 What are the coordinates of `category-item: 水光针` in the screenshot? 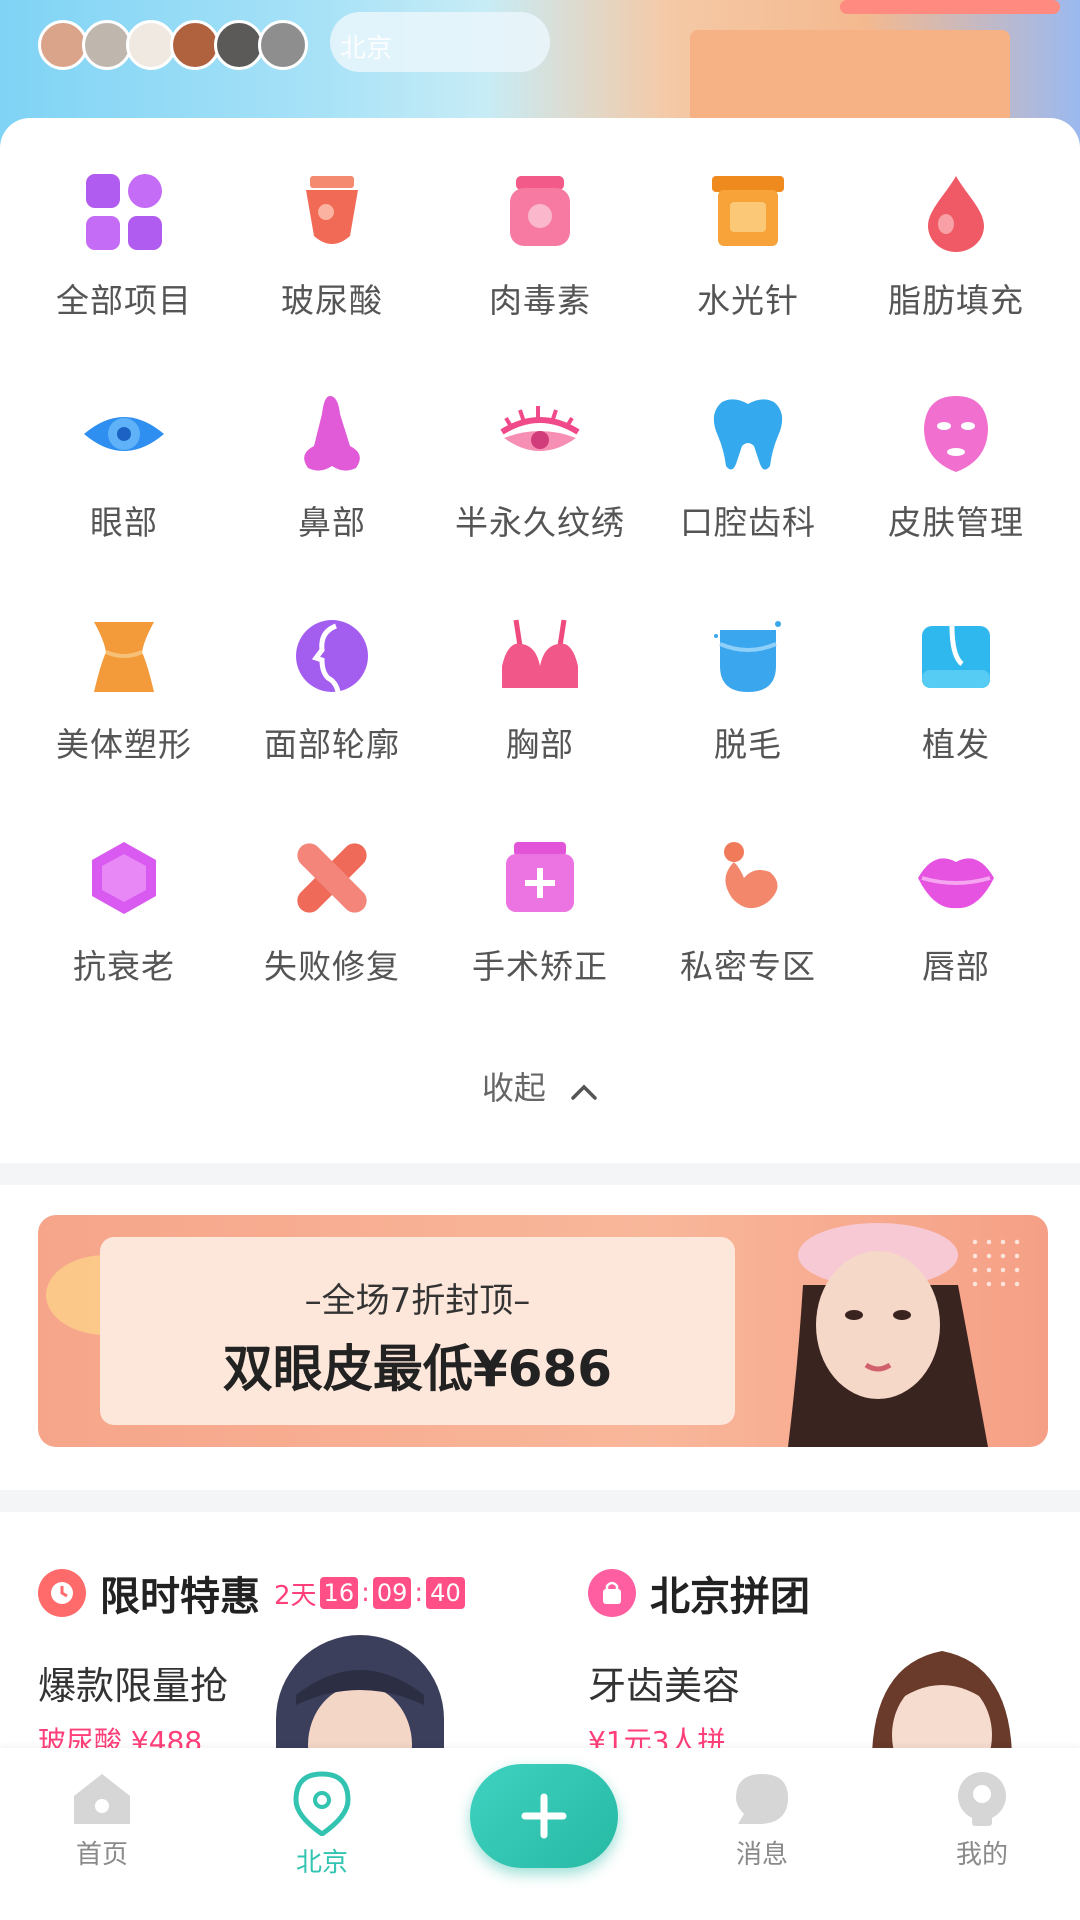 It's located at (748, 279).